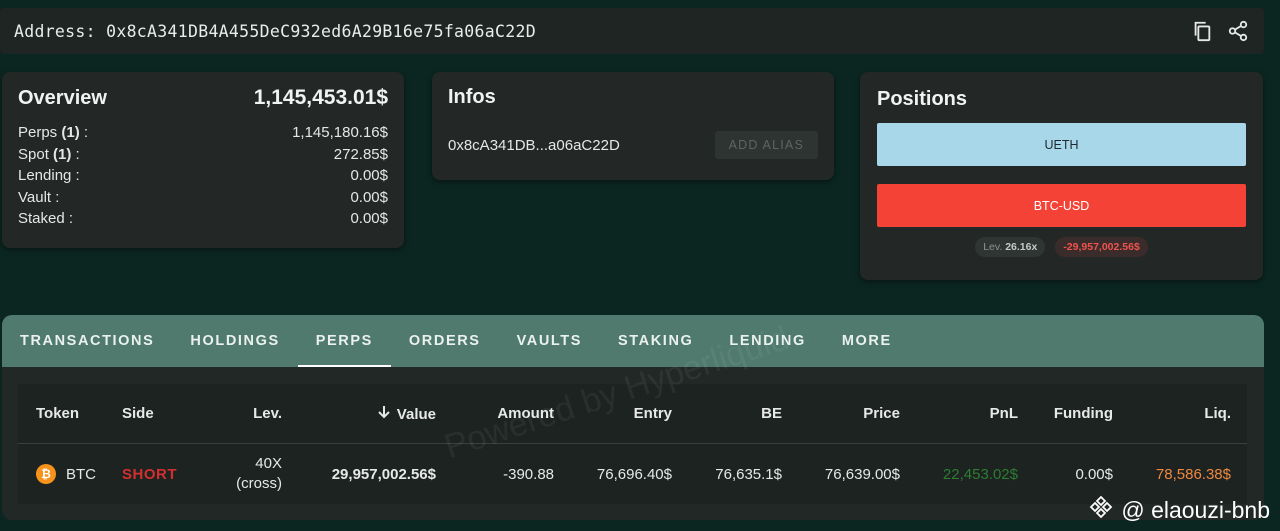  Describe the element at coordinates (1195, 509) in the screenshot. I see `credit-text: @ elaouzi-bnb` at that location.